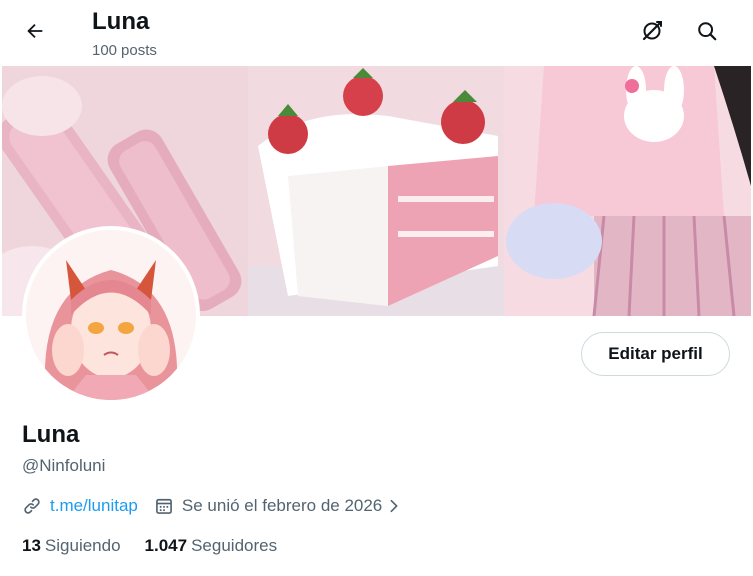 The image size is (753, 576). Describe the element at coordinates (655, 354) in the screenshot. I see `edit-profile-button: Editar perfil` at that location.